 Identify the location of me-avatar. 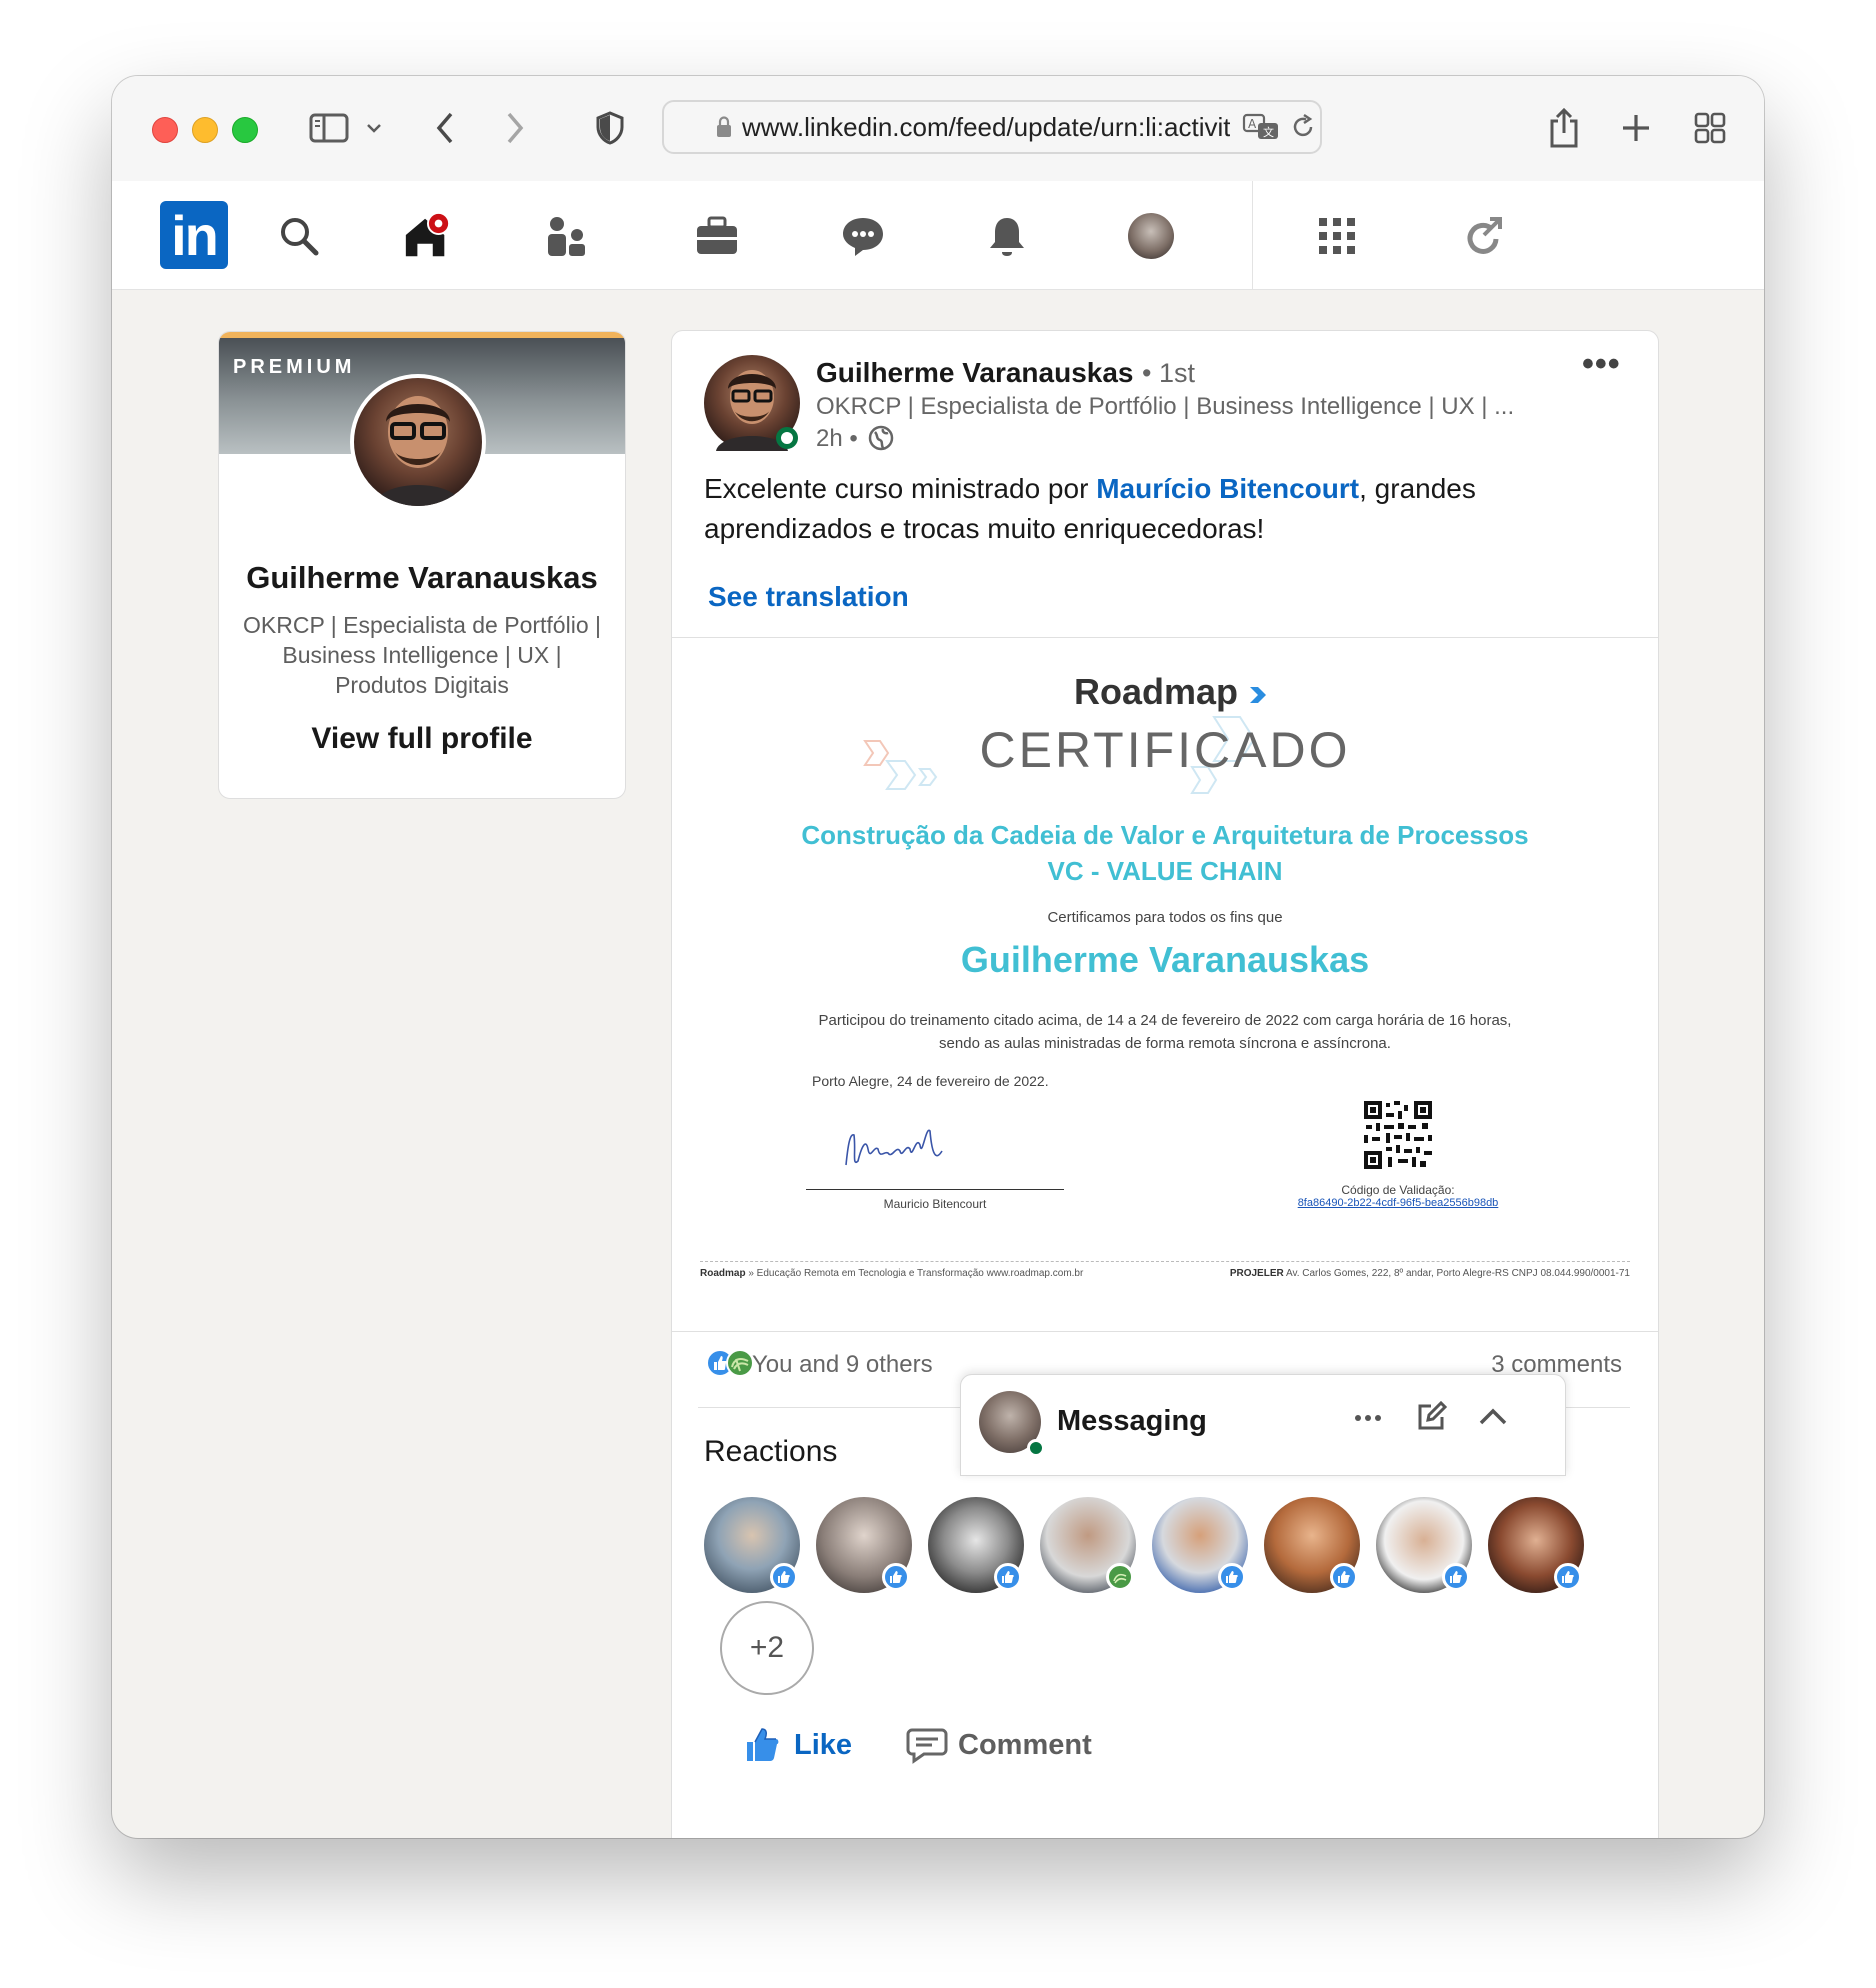
(1151, 236).